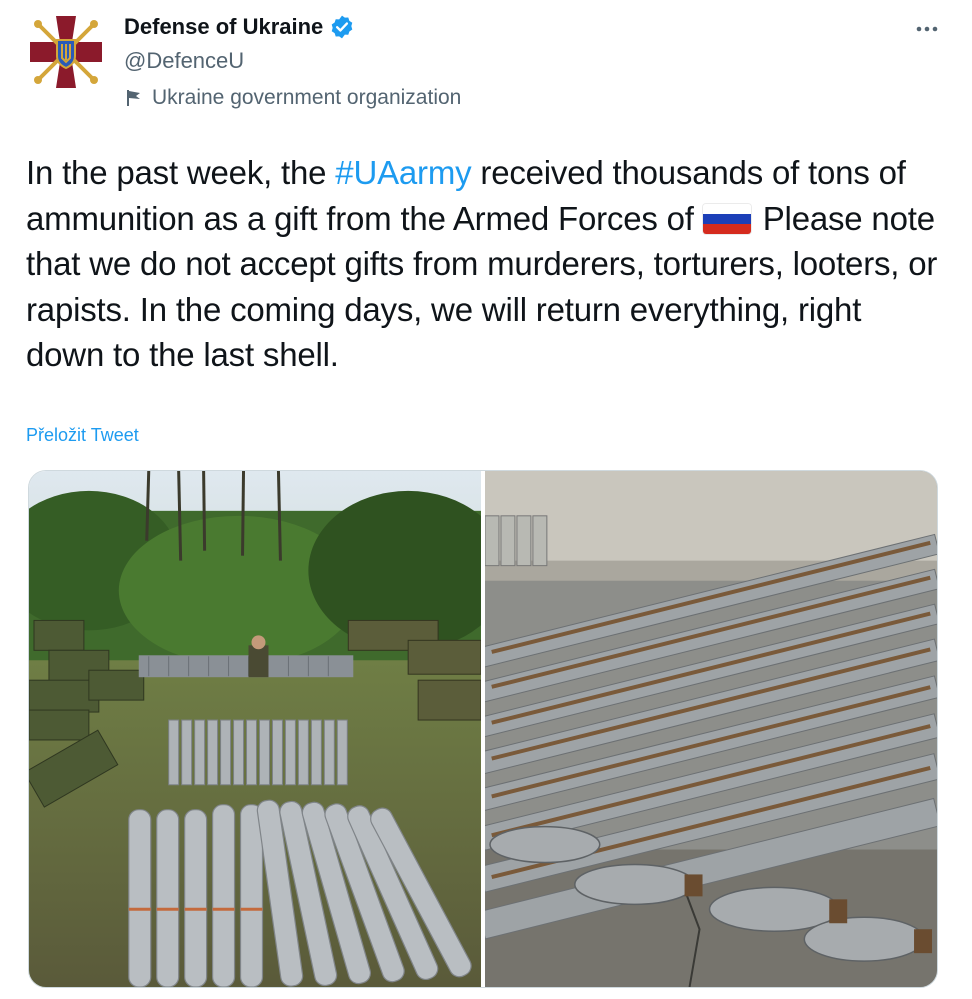  What do you see at coordinates (181, 172) in the screenshot?
I see `tweet-text-part-1: In the past week, the` at bounding box center [181, 172].